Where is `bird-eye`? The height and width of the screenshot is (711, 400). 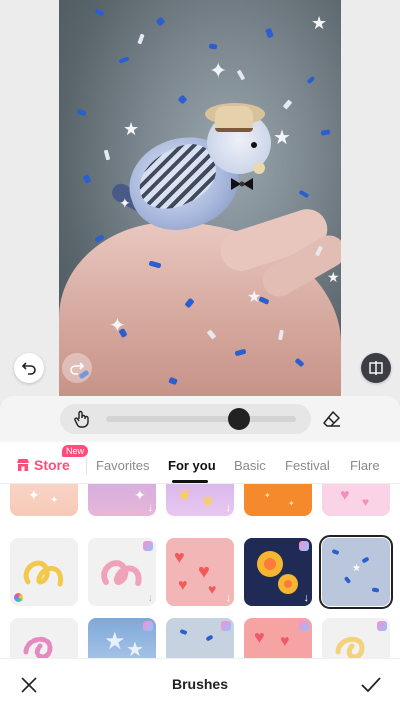 bird-eye is located at coordinates (254, 145).